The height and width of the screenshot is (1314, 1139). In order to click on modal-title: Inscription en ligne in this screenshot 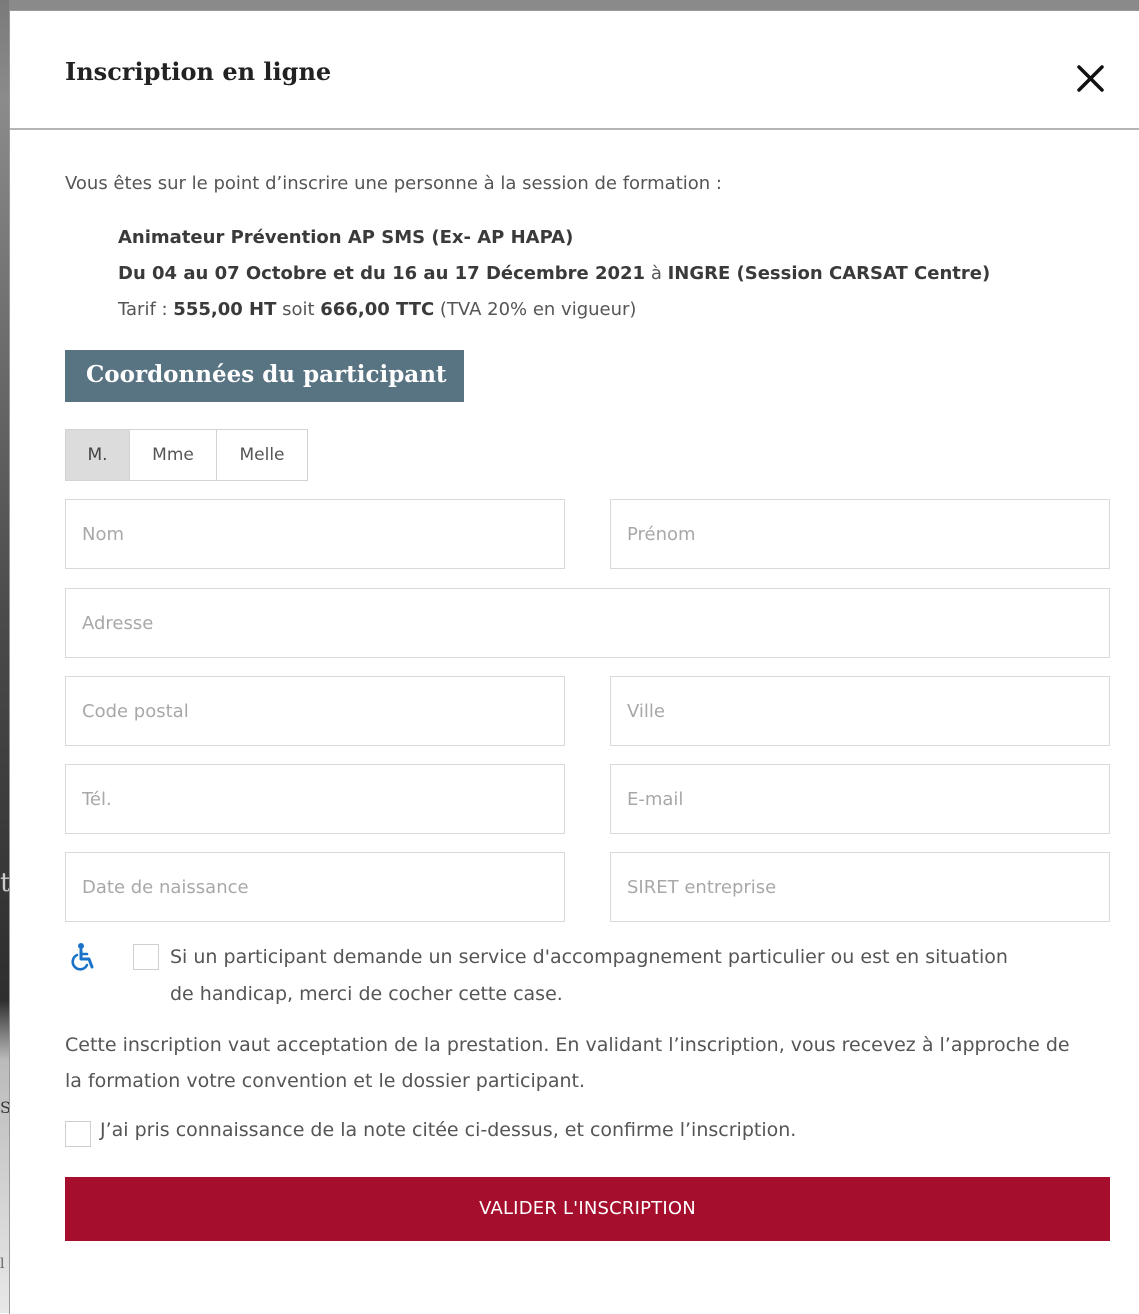, I will do `click(198, 71)`.